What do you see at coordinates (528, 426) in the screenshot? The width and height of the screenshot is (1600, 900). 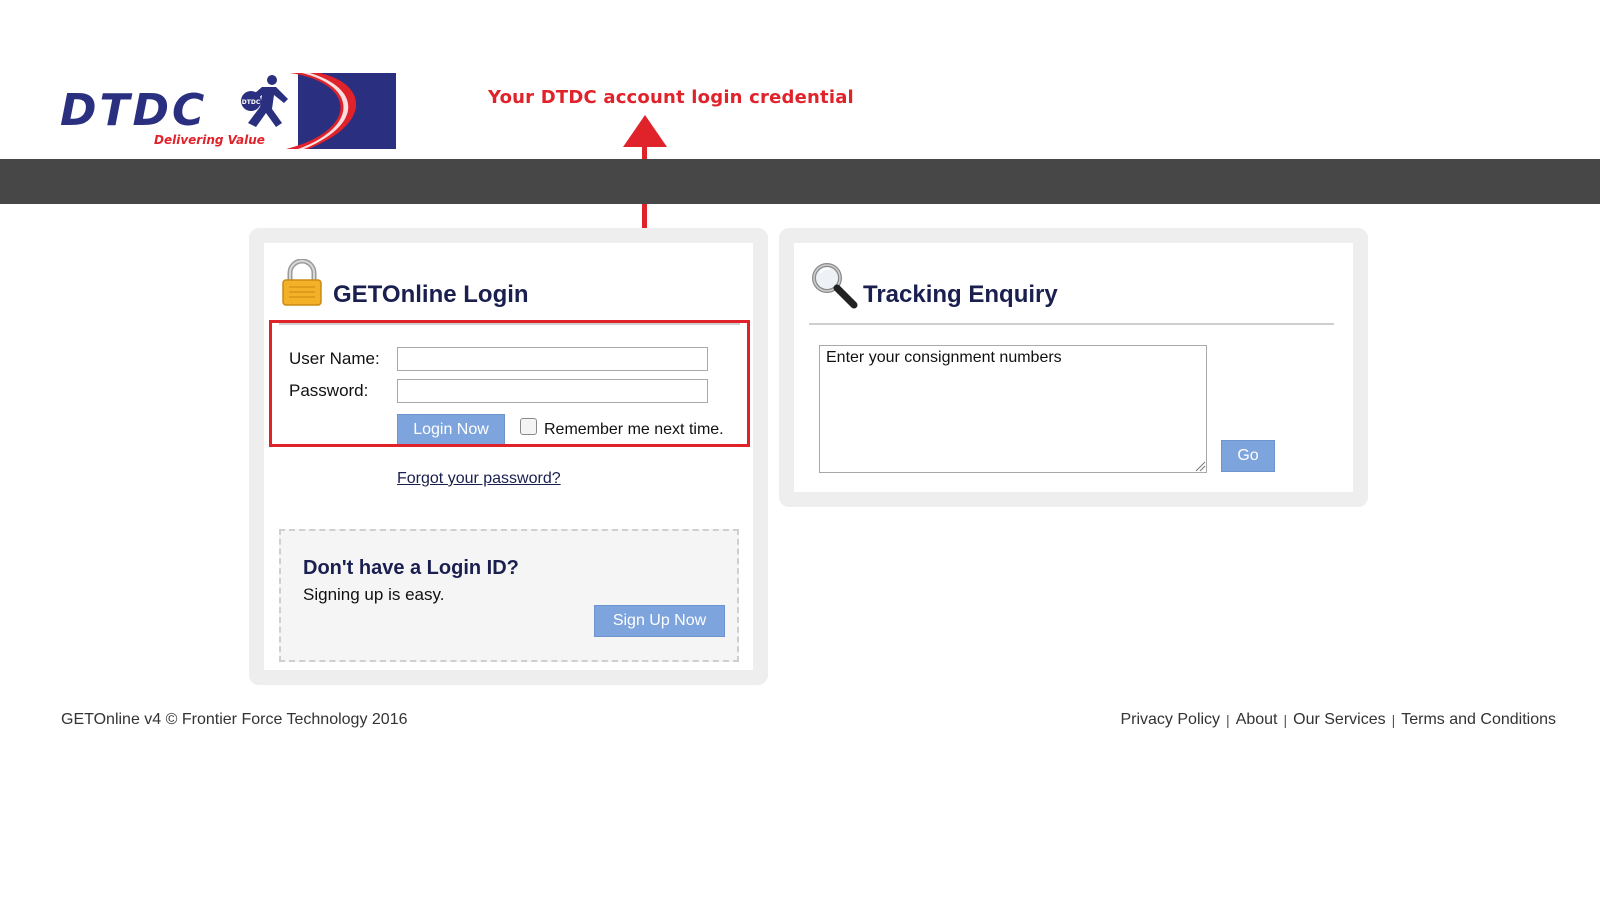 I see `remember-me-checkbox` at bounding box center [528, 426].